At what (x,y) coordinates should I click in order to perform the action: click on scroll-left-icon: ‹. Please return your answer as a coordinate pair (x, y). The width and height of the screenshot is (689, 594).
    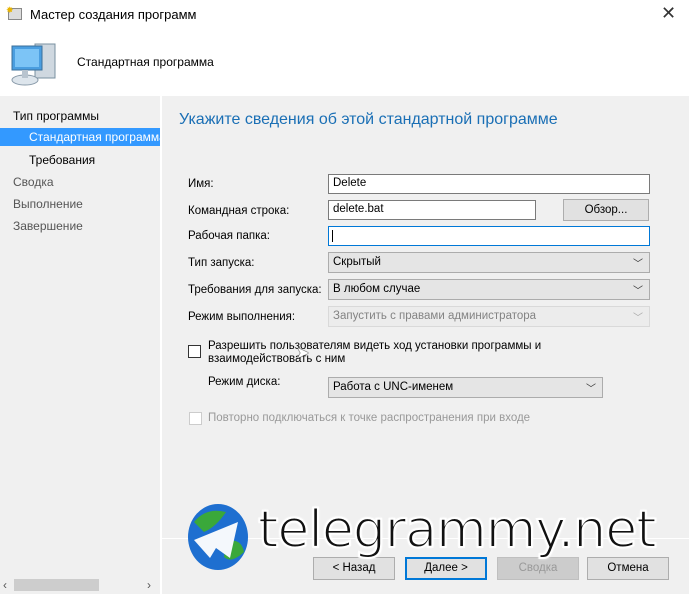
    Looking at the image, I should click on (5, 585).